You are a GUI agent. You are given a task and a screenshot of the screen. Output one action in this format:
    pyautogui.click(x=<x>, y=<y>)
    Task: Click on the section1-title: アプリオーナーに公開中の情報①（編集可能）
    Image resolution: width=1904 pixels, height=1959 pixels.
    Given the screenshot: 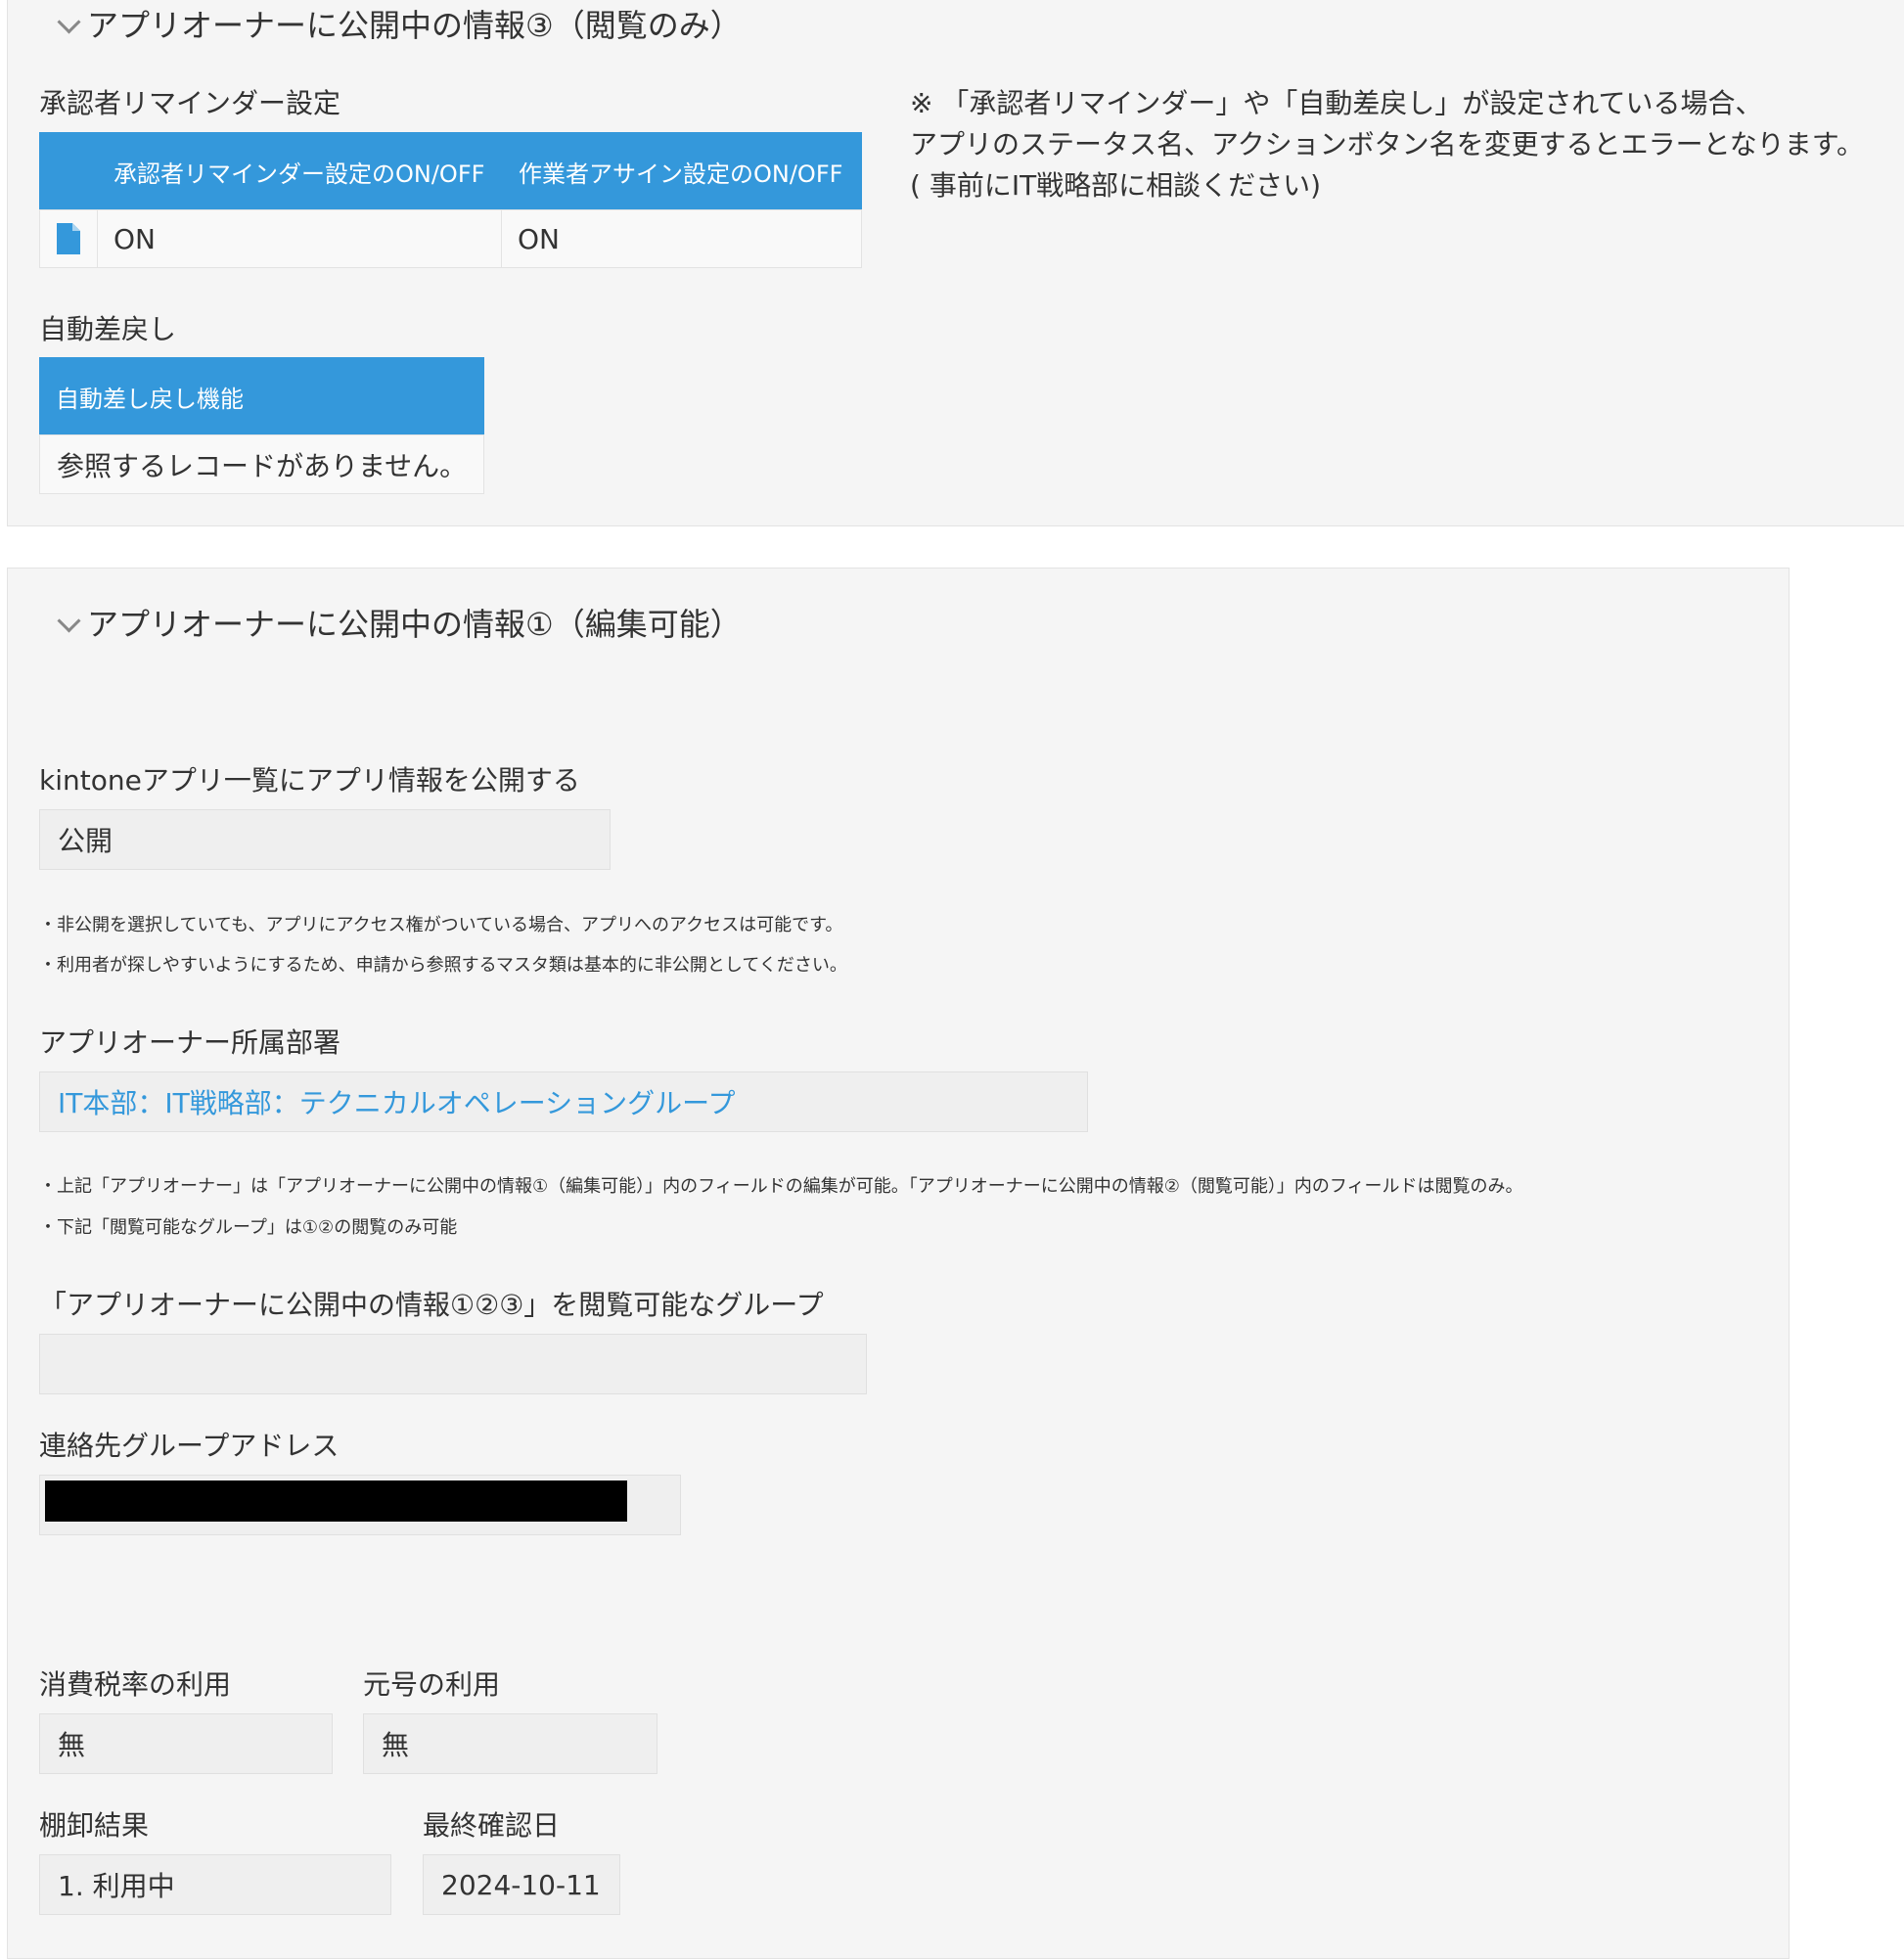 What is the action you would take?
    pyautogui.click(x=414, y=624)
    